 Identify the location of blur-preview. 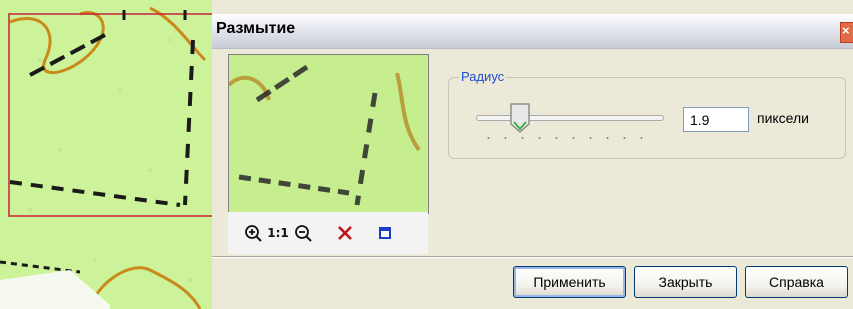
(328, 134).